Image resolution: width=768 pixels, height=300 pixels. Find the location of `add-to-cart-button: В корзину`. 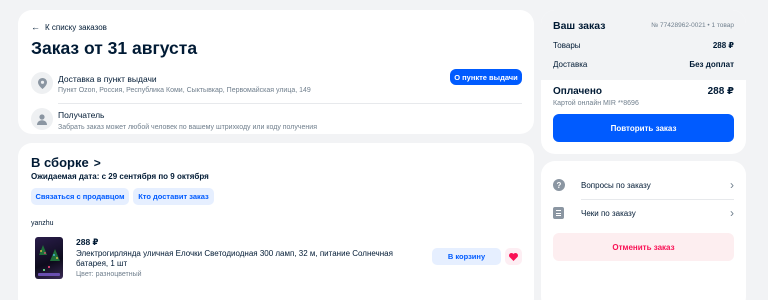

add-to-cart-button: В корзину is located at coordinates (466, 256).